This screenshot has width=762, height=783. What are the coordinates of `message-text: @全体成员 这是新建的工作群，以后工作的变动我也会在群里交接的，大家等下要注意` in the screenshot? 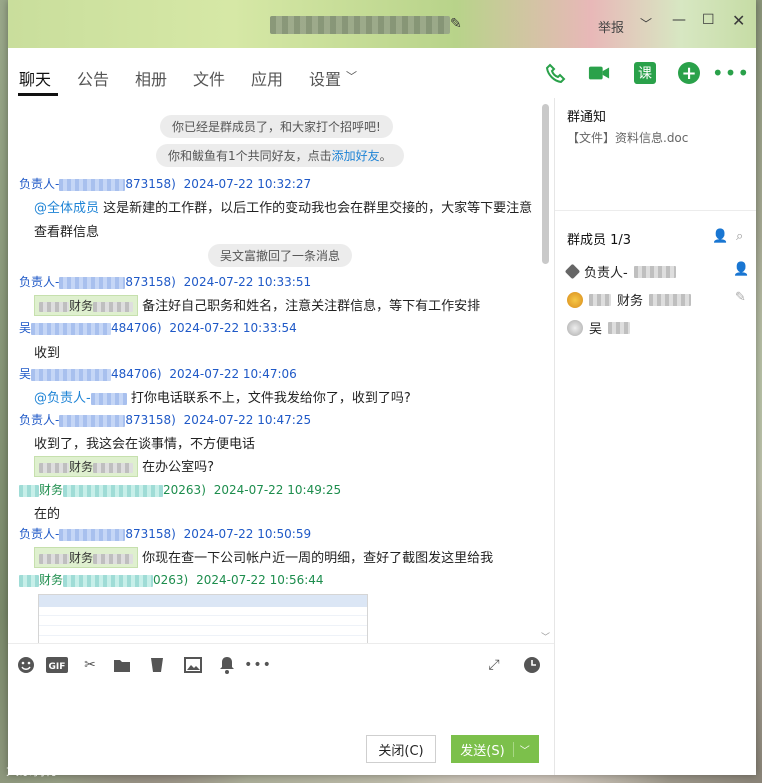 It's located at (283, 206).